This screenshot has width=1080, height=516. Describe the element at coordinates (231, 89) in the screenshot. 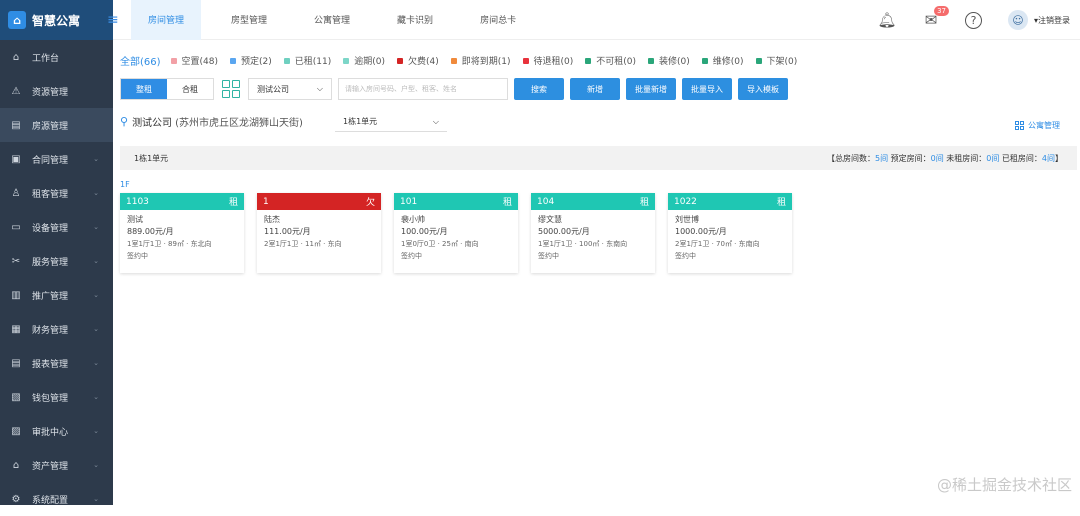

I see `grid-view-icon` at that location.